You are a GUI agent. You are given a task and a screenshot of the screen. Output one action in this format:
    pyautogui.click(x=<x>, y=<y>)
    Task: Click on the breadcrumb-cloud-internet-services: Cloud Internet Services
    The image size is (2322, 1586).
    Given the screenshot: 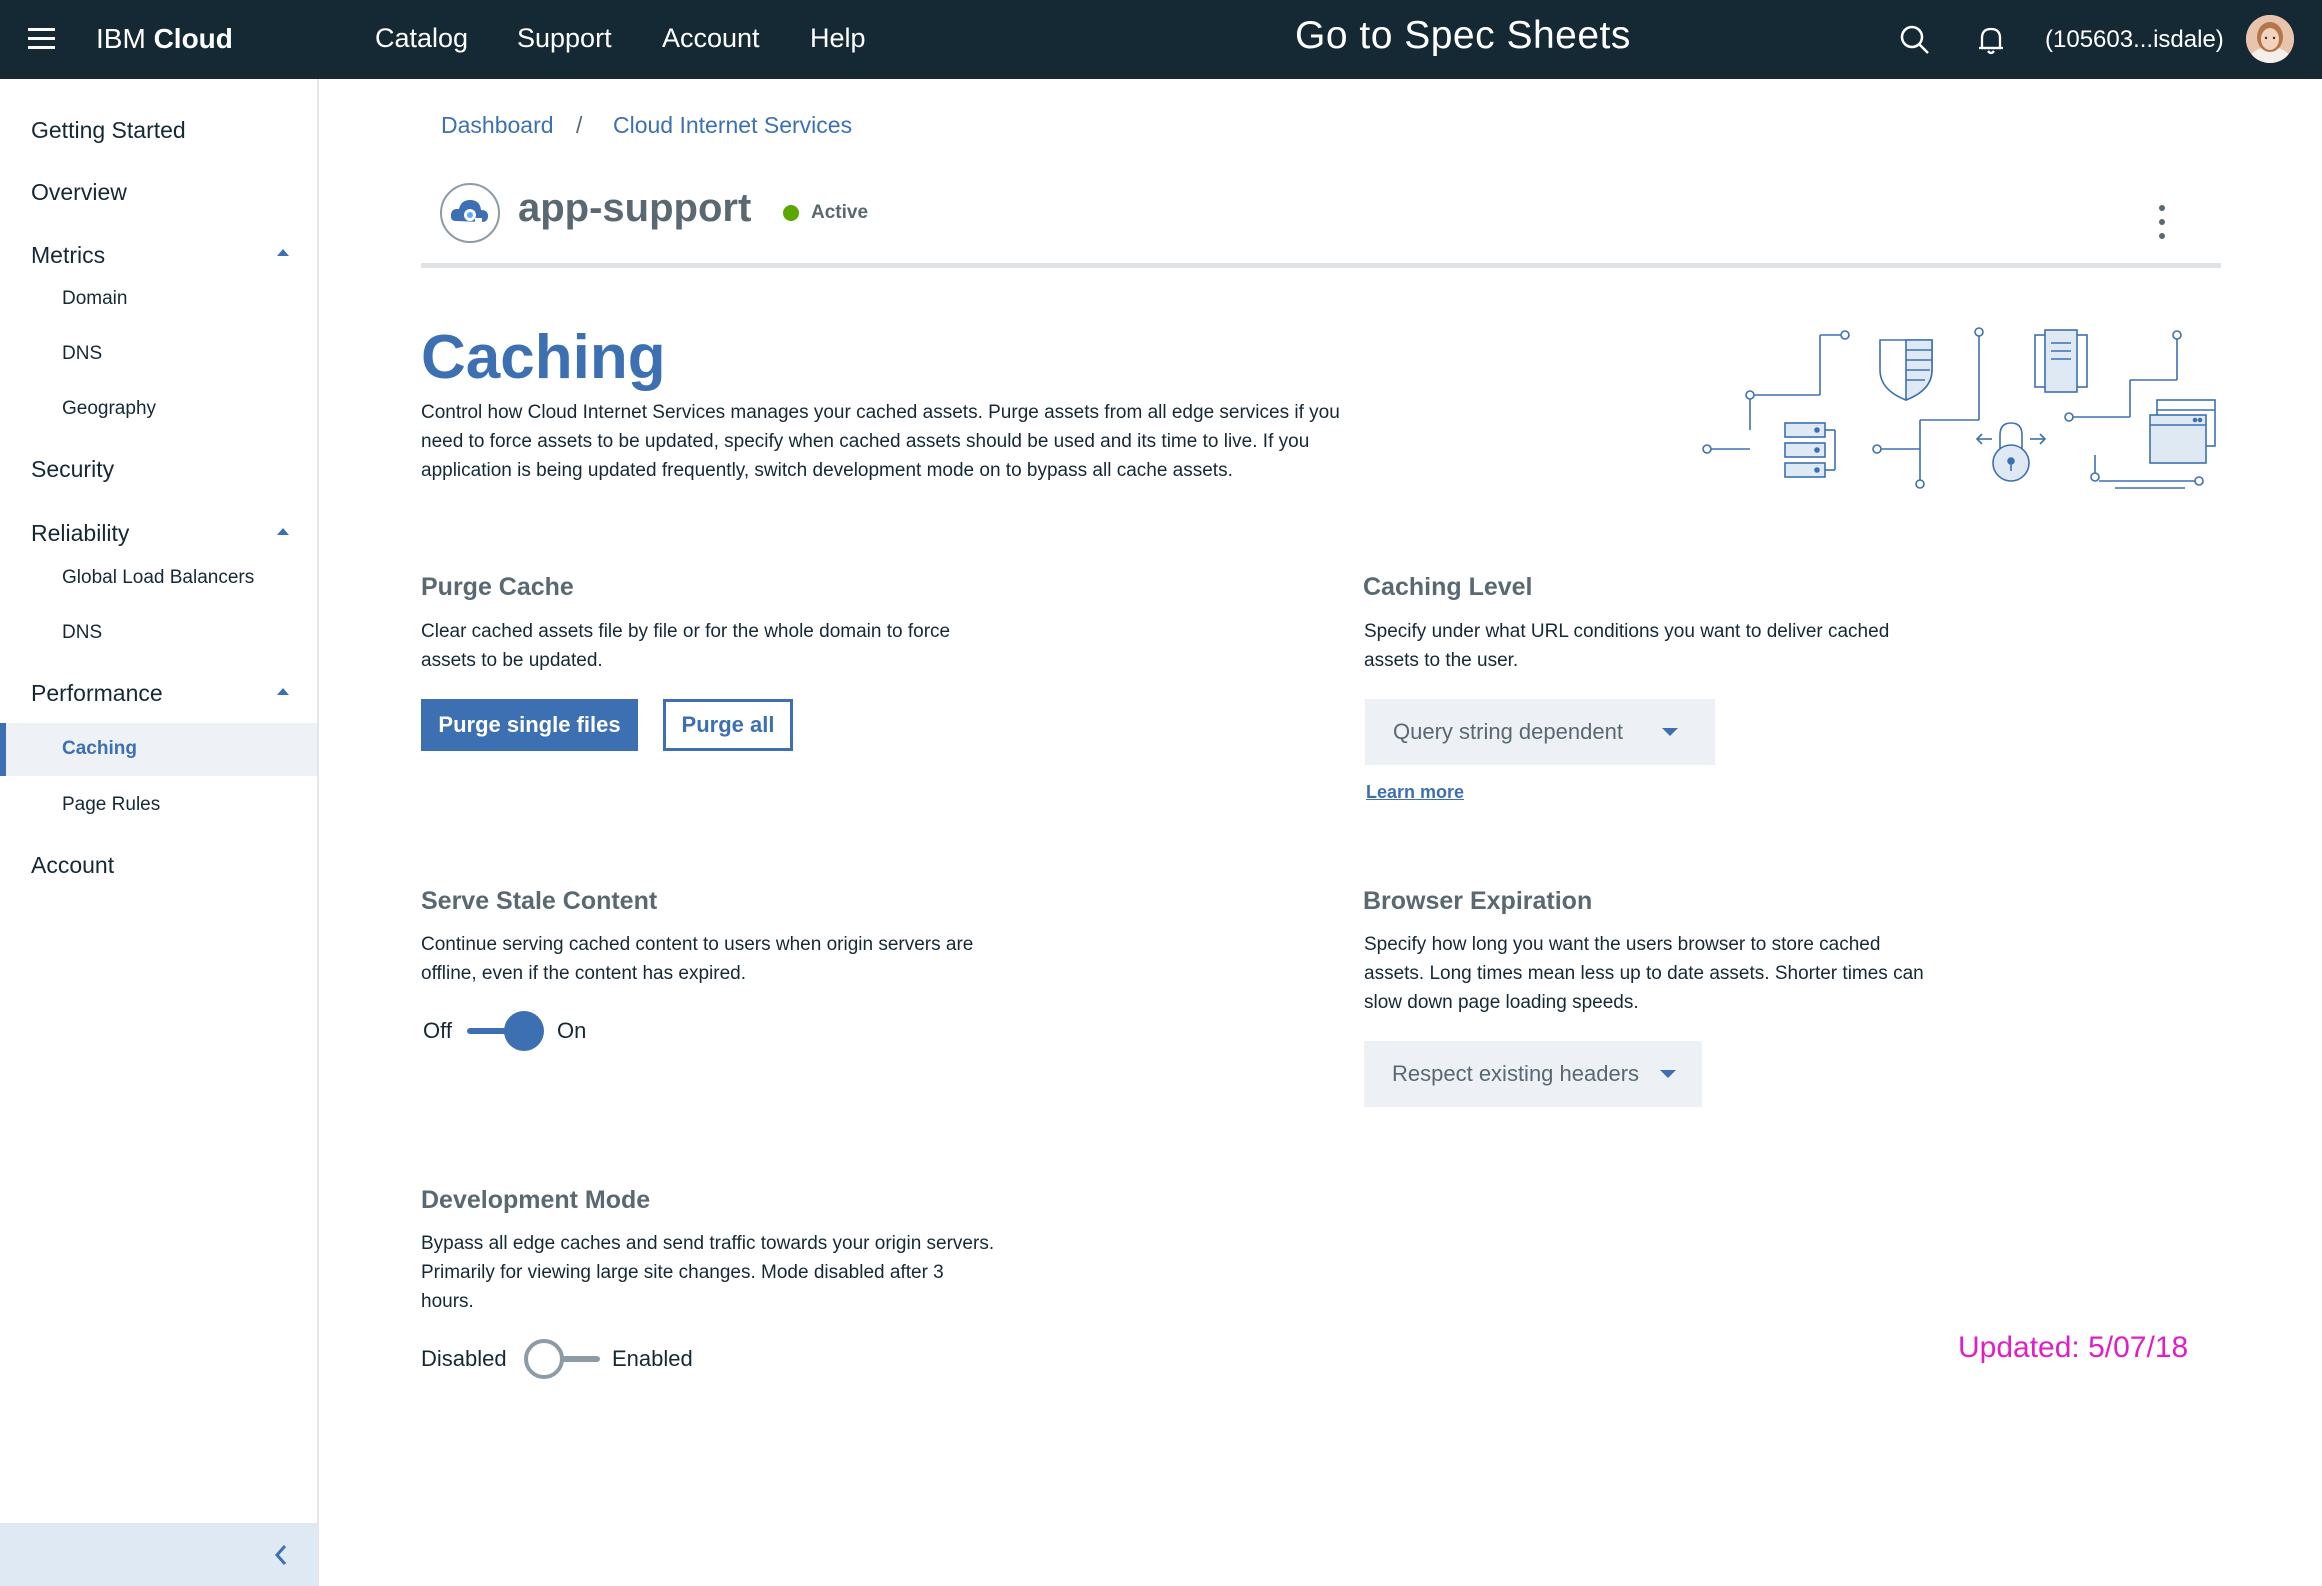 What is the action you would take?
    pyautogui.click(x=732, y=125)
    